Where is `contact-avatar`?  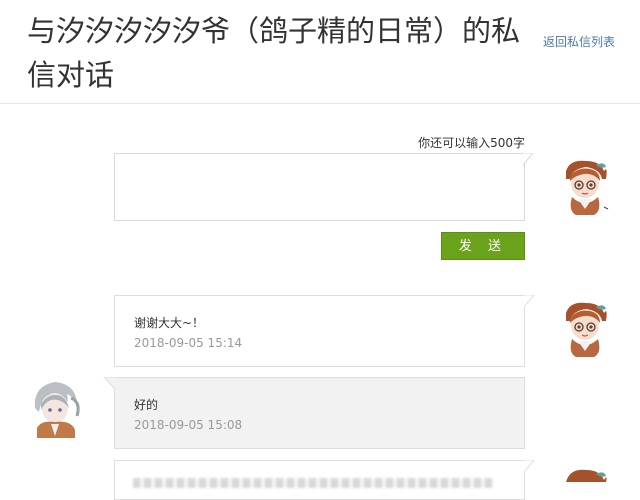 contact-avatar is located at coordinates (56, 408).